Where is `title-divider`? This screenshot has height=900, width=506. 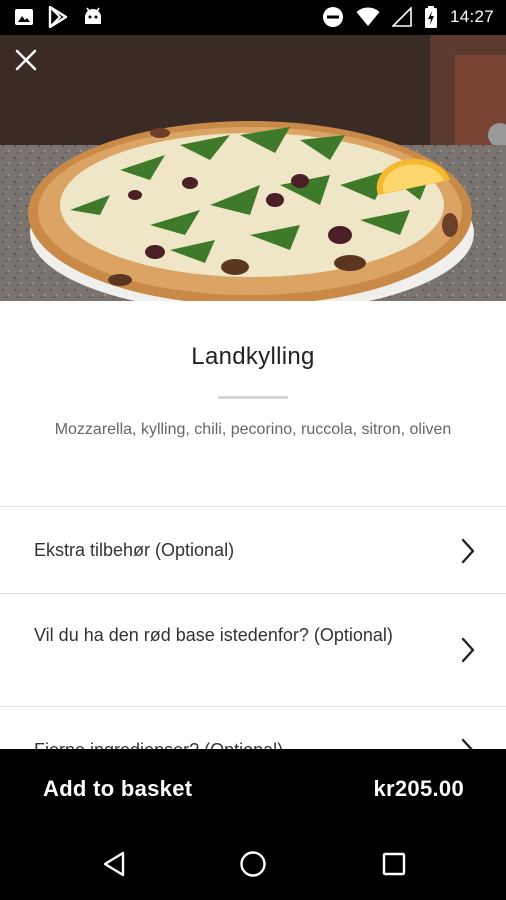 title-divider is located at coordinates (253, 397).